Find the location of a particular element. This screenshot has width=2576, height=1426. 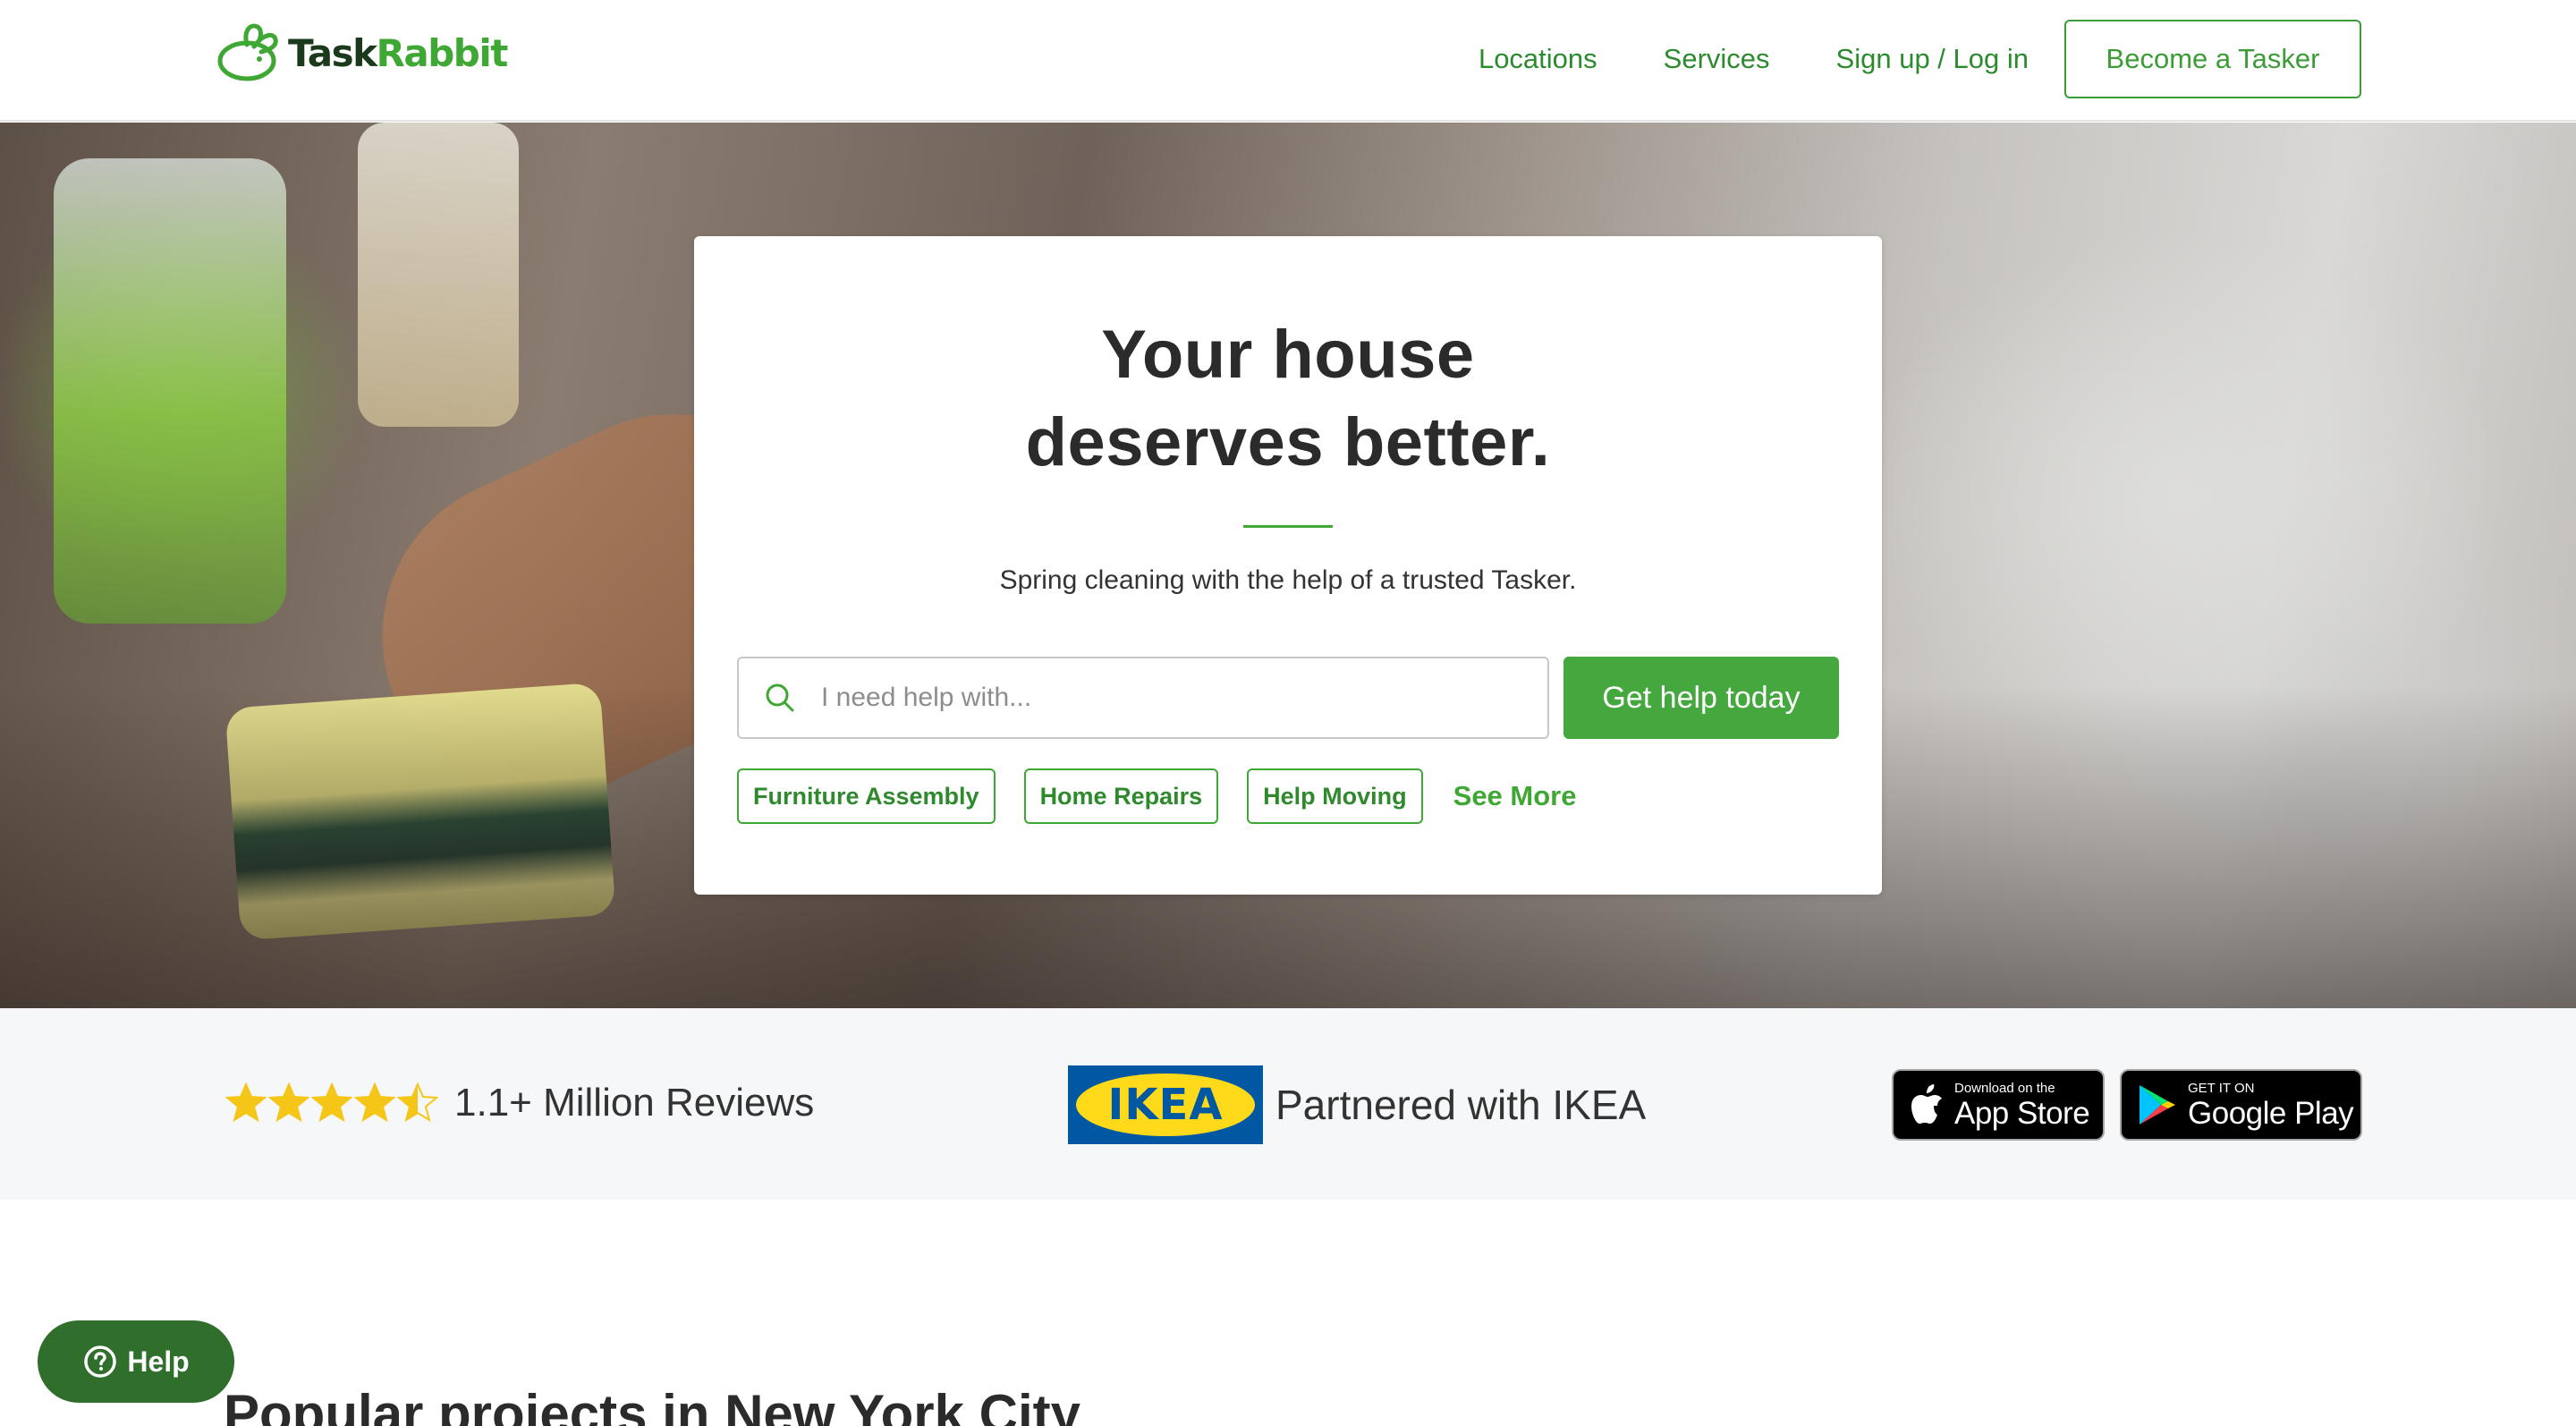

taskrabbit-logo: TaskRabbit is located at coordinates (360, 53).